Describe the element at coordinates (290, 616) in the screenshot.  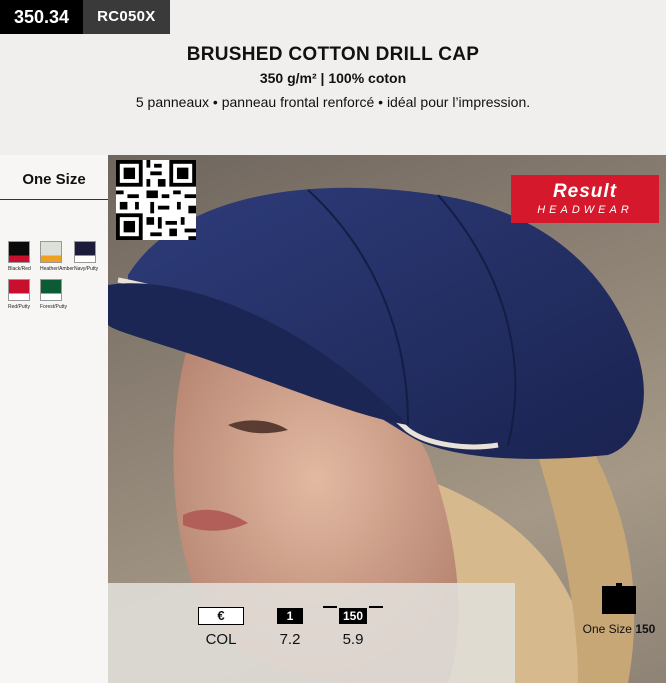
I see `qty-header: 1` at that location.